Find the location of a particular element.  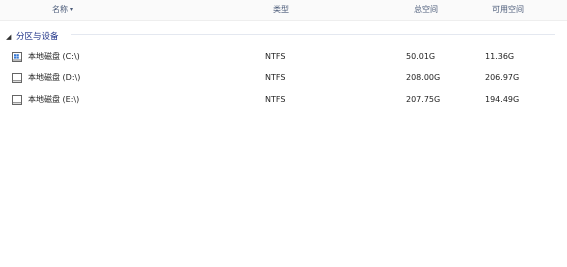

drive-free-space: 206.97G is located at coordinates (502, 77).